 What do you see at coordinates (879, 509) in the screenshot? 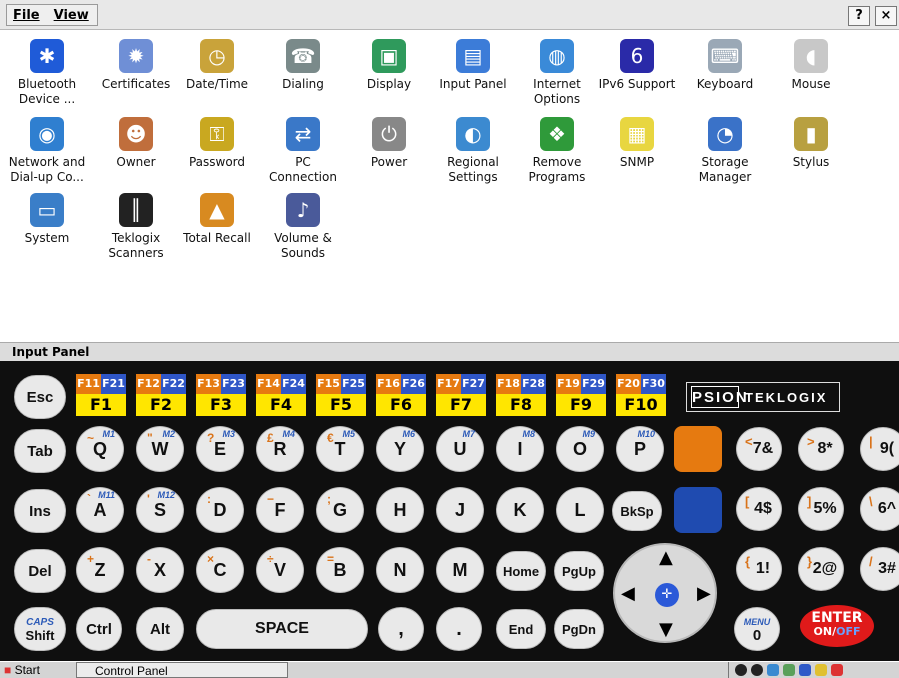
I see `key-num-6: \ 6^` at bounding box center [879, 509].